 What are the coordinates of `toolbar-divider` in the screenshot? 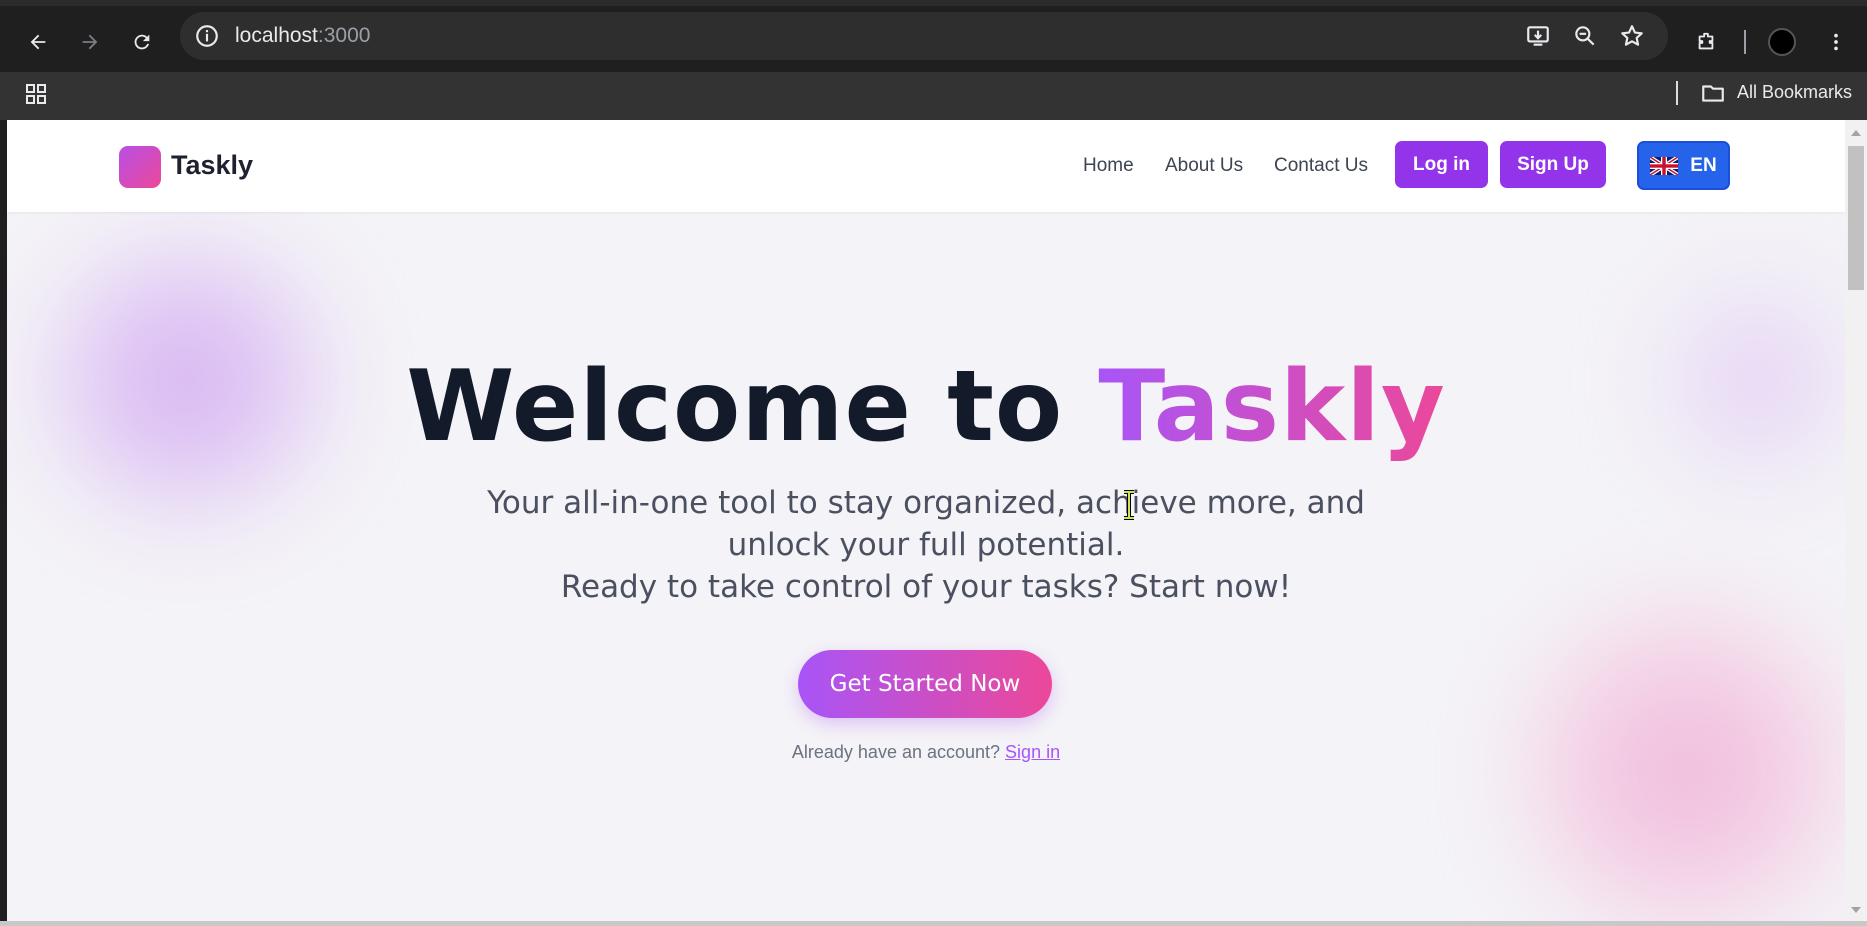 It's located at (1745, 42).